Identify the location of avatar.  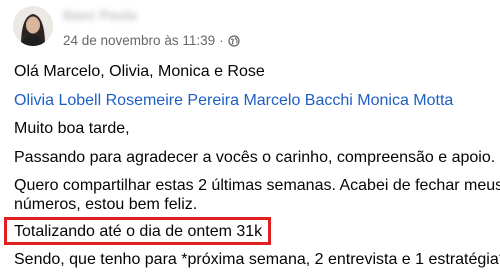
(33, 26).